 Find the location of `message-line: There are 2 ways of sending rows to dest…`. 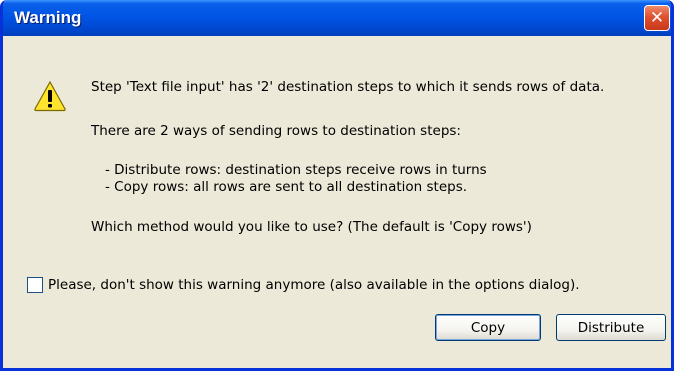

message-line: There are 2 ways of sending rows to dest… is located at coordinates (276, 131).